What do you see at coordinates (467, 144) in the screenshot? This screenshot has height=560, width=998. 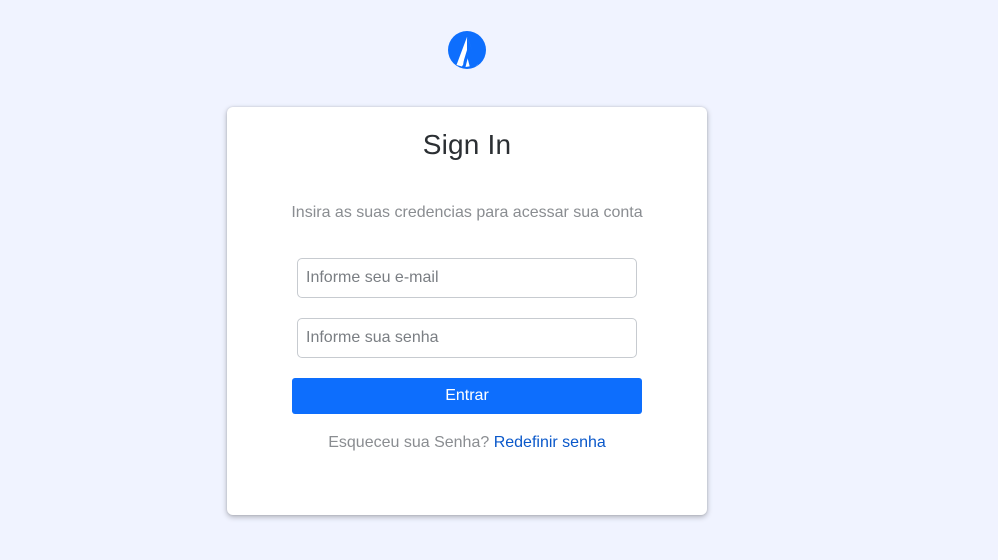 I see `page-title: Sign In` at bounding box center [467, 144].